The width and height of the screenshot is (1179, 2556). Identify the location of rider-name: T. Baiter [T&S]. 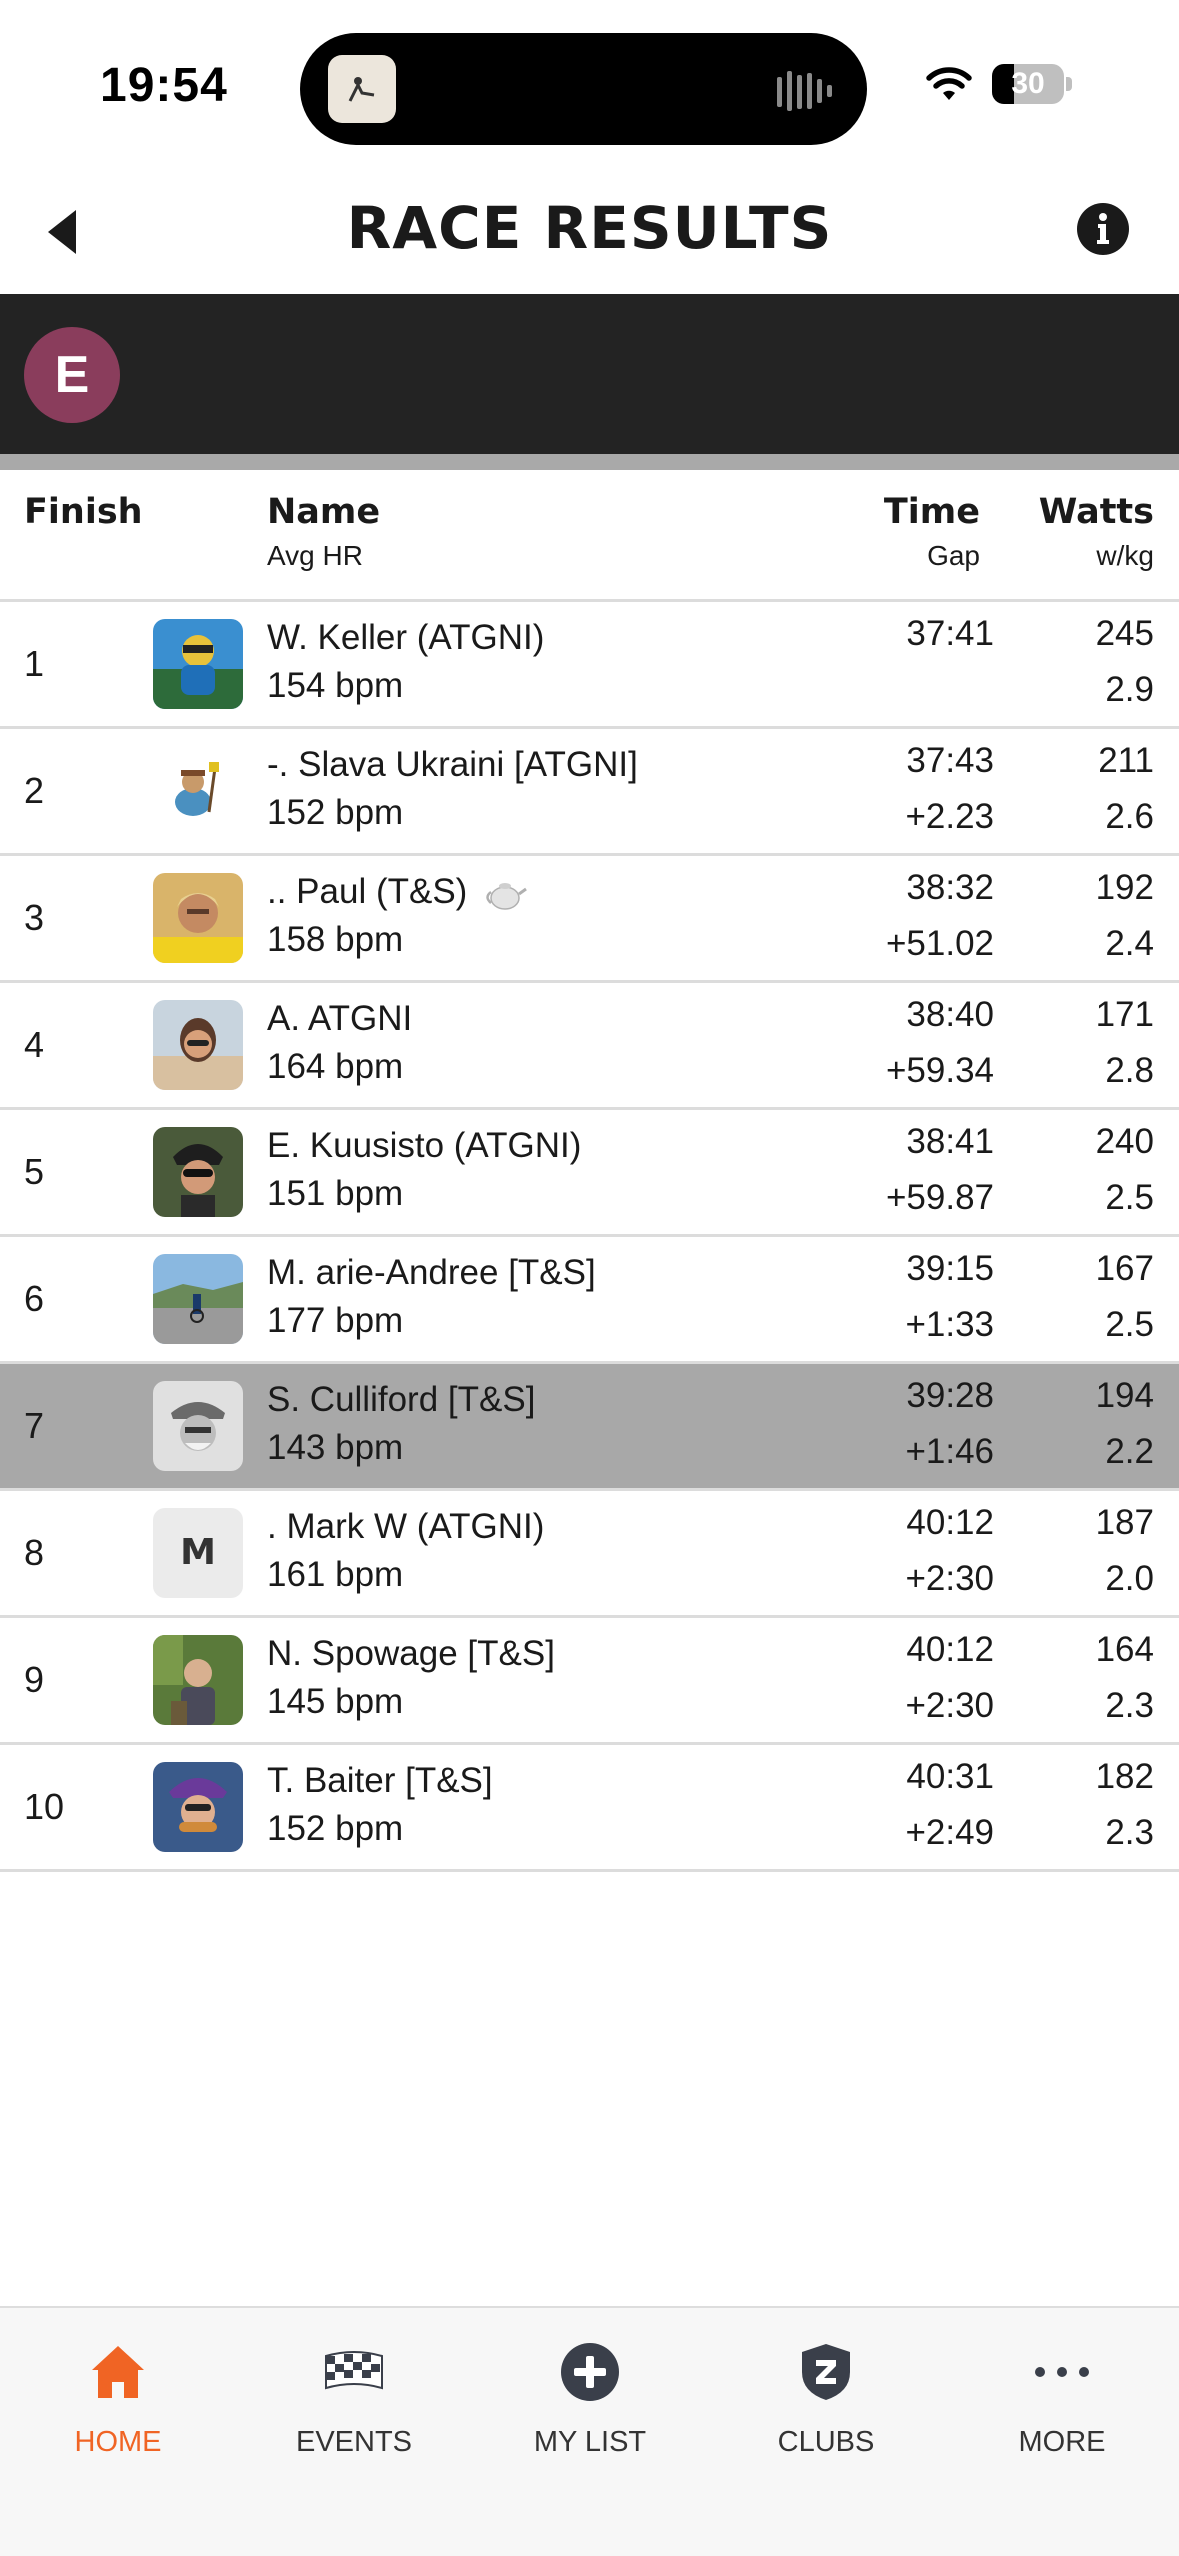
(380, 1781).